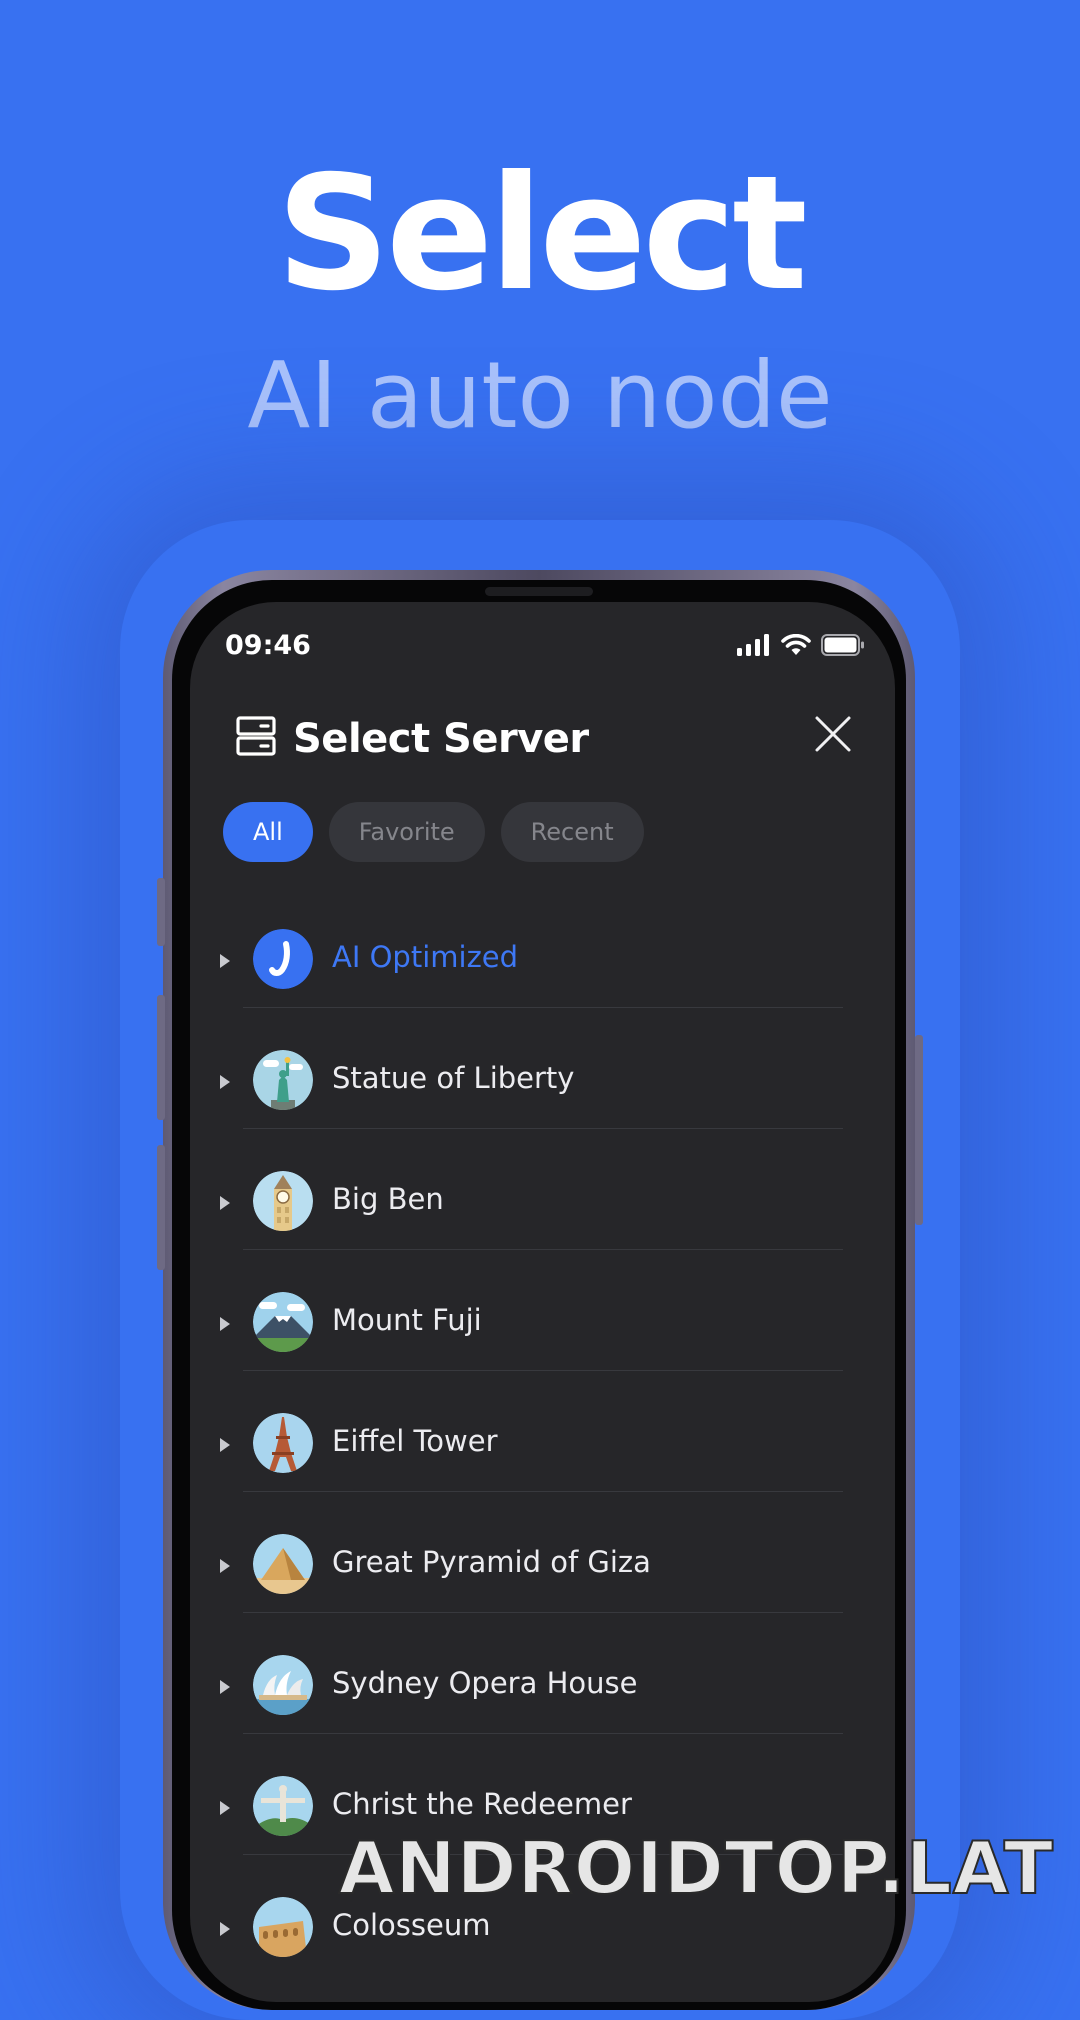  What do you see at coordinates (161, 912) in the screenshot?
I see `phone-mute-button` at bounding box center [161, 912].